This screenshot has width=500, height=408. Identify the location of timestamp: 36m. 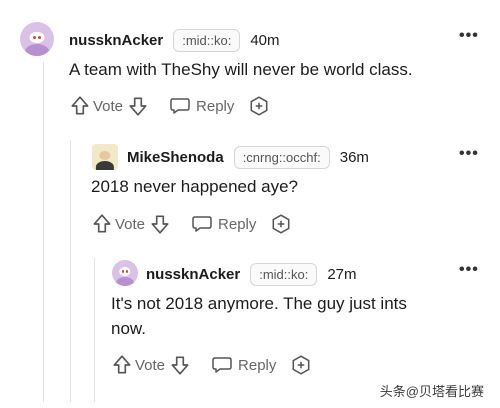
(354, 157).